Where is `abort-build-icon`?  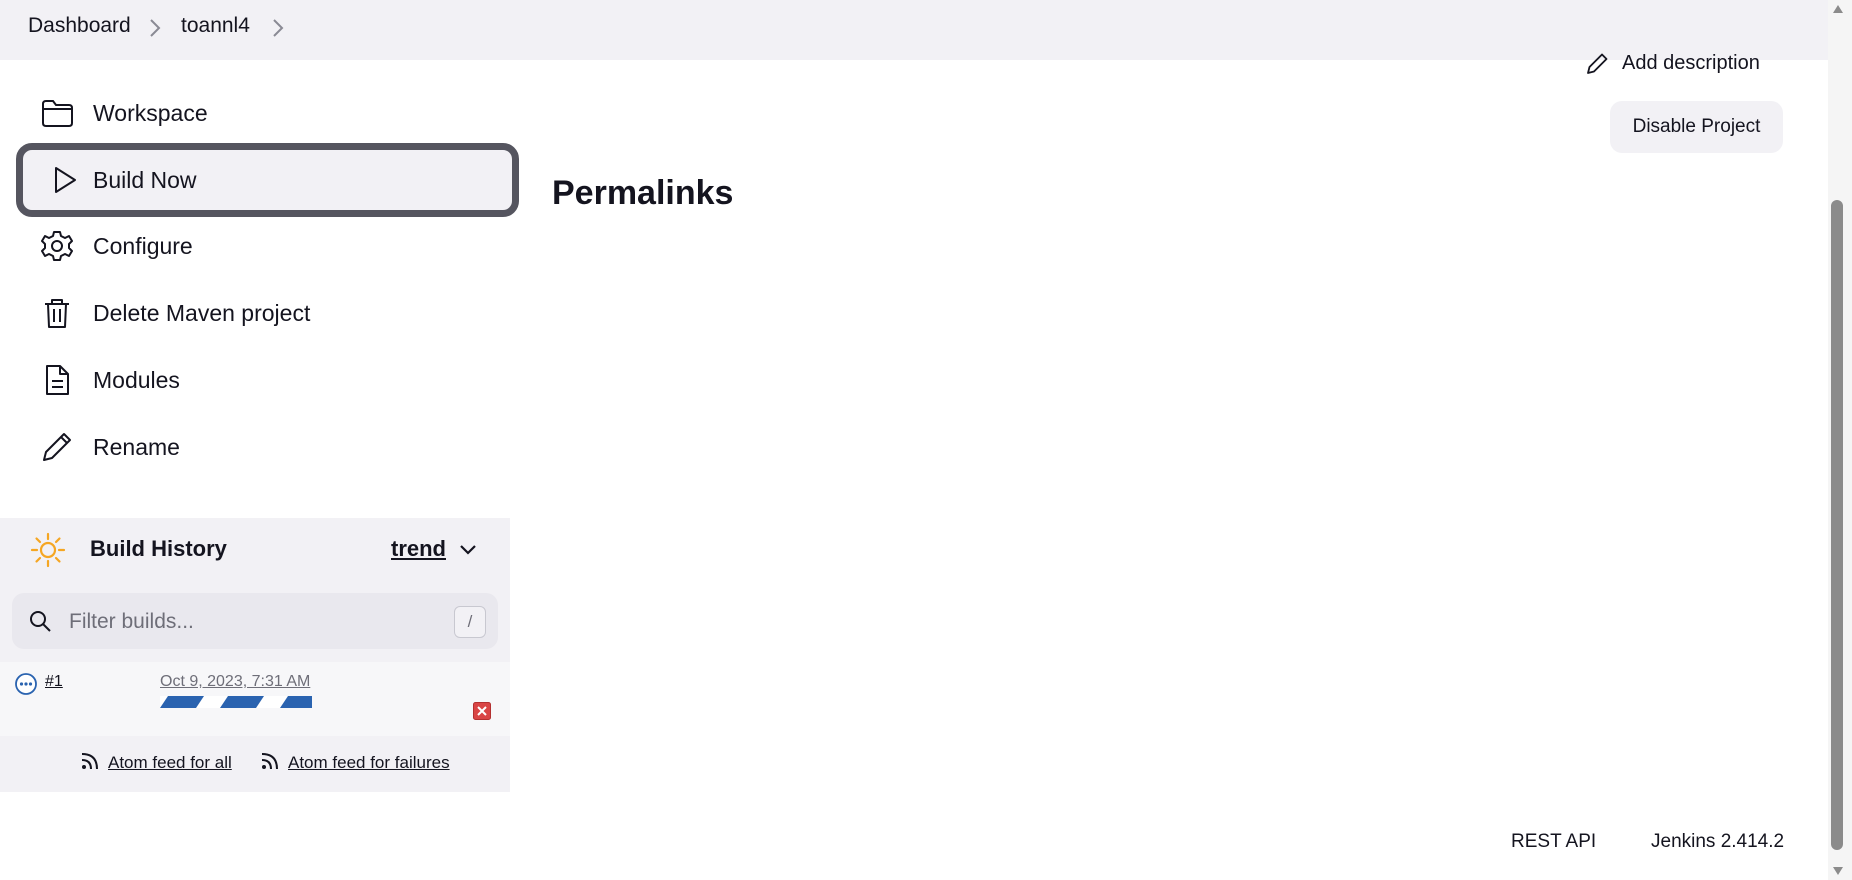 abort-build-icon is located at coordinates (482, 711).